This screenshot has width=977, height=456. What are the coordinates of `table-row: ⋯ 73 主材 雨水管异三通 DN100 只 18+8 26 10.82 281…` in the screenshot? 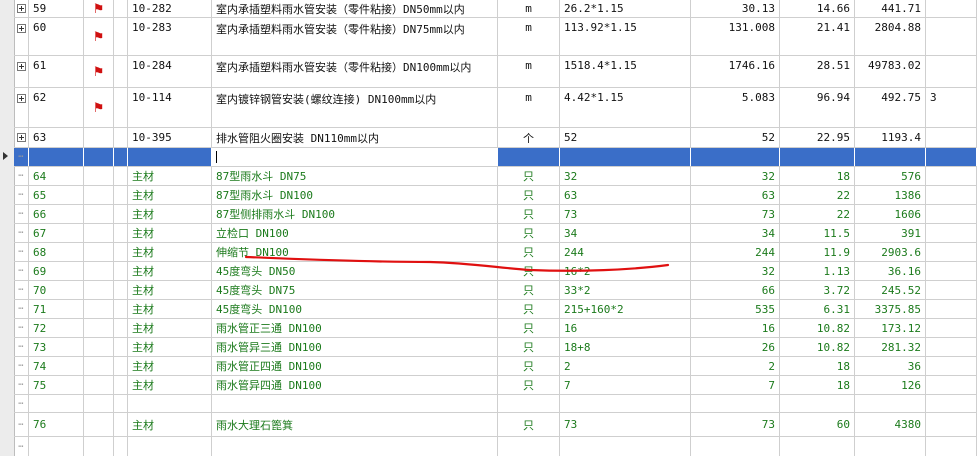 It's located at (495, 347).